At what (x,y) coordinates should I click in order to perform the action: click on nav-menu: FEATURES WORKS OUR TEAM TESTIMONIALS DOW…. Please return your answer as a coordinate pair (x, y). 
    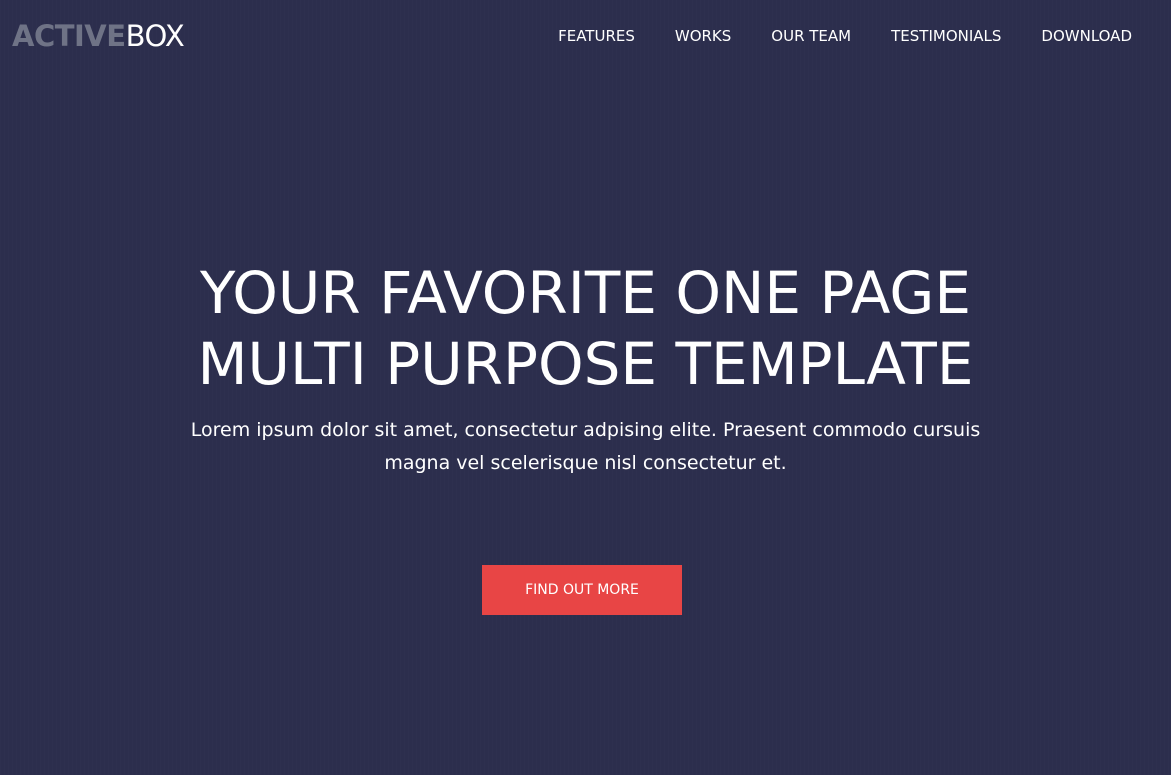
    Looking at the image, I should click on (845, 36).